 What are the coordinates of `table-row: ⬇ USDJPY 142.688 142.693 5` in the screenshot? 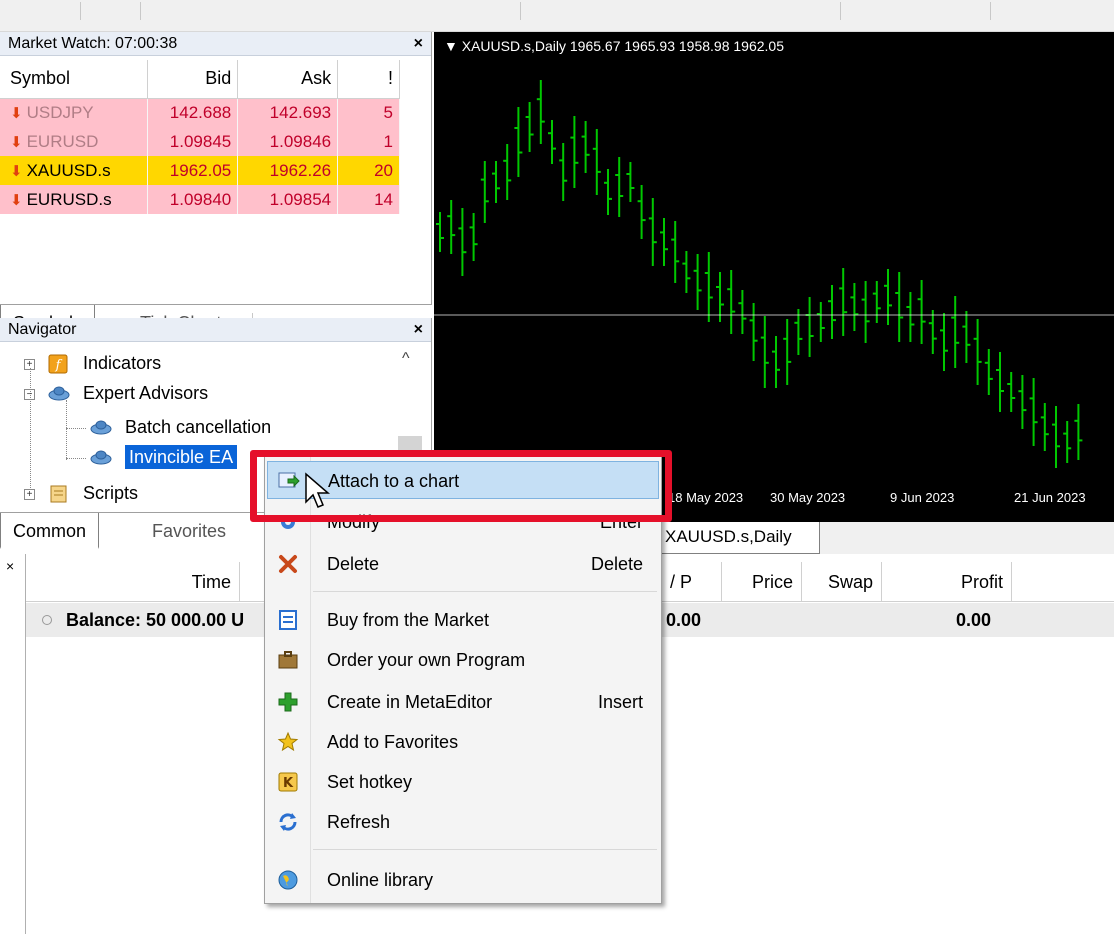 It's located at (200, 112).